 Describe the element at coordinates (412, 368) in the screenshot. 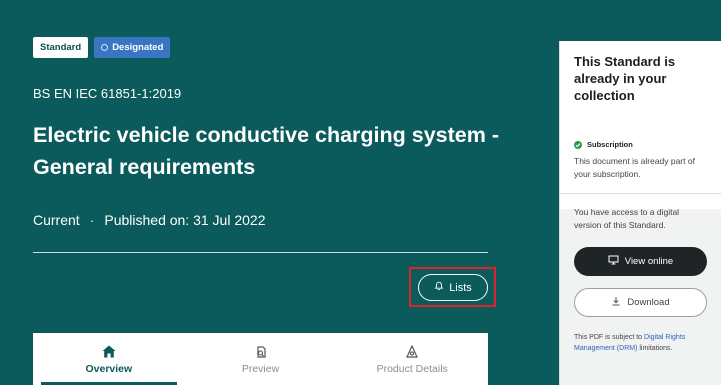

I see `tab-product-details-label: Product Details` at that location.